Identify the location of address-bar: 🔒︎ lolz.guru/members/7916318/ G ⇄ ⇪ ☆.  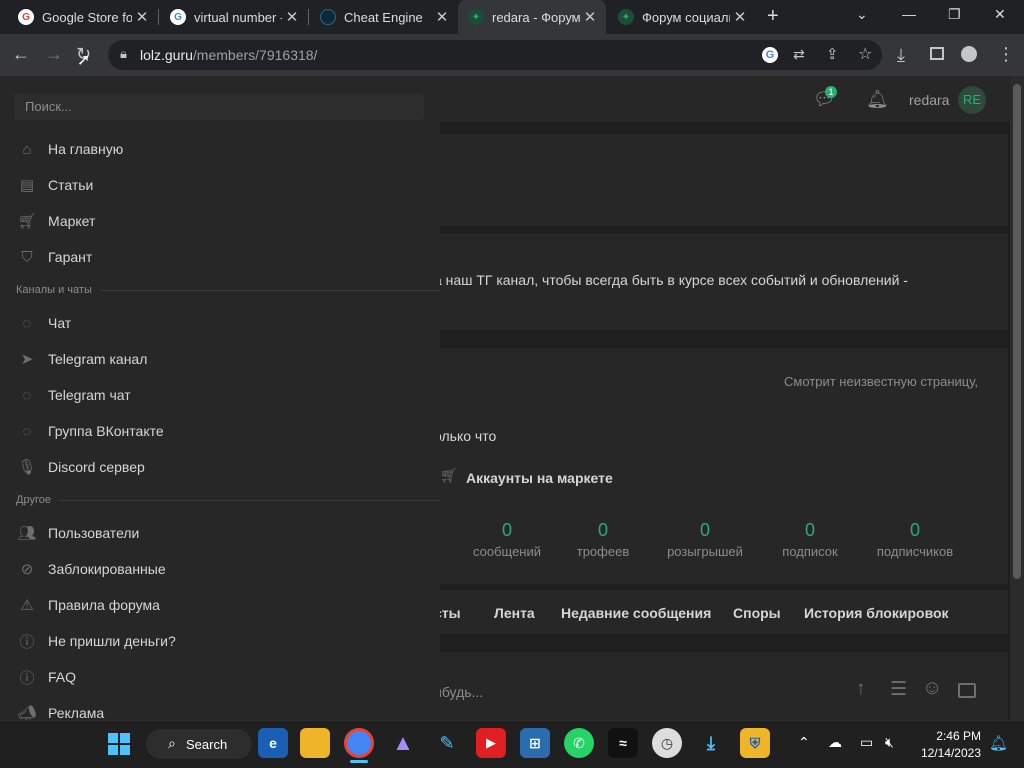
(495, 55).